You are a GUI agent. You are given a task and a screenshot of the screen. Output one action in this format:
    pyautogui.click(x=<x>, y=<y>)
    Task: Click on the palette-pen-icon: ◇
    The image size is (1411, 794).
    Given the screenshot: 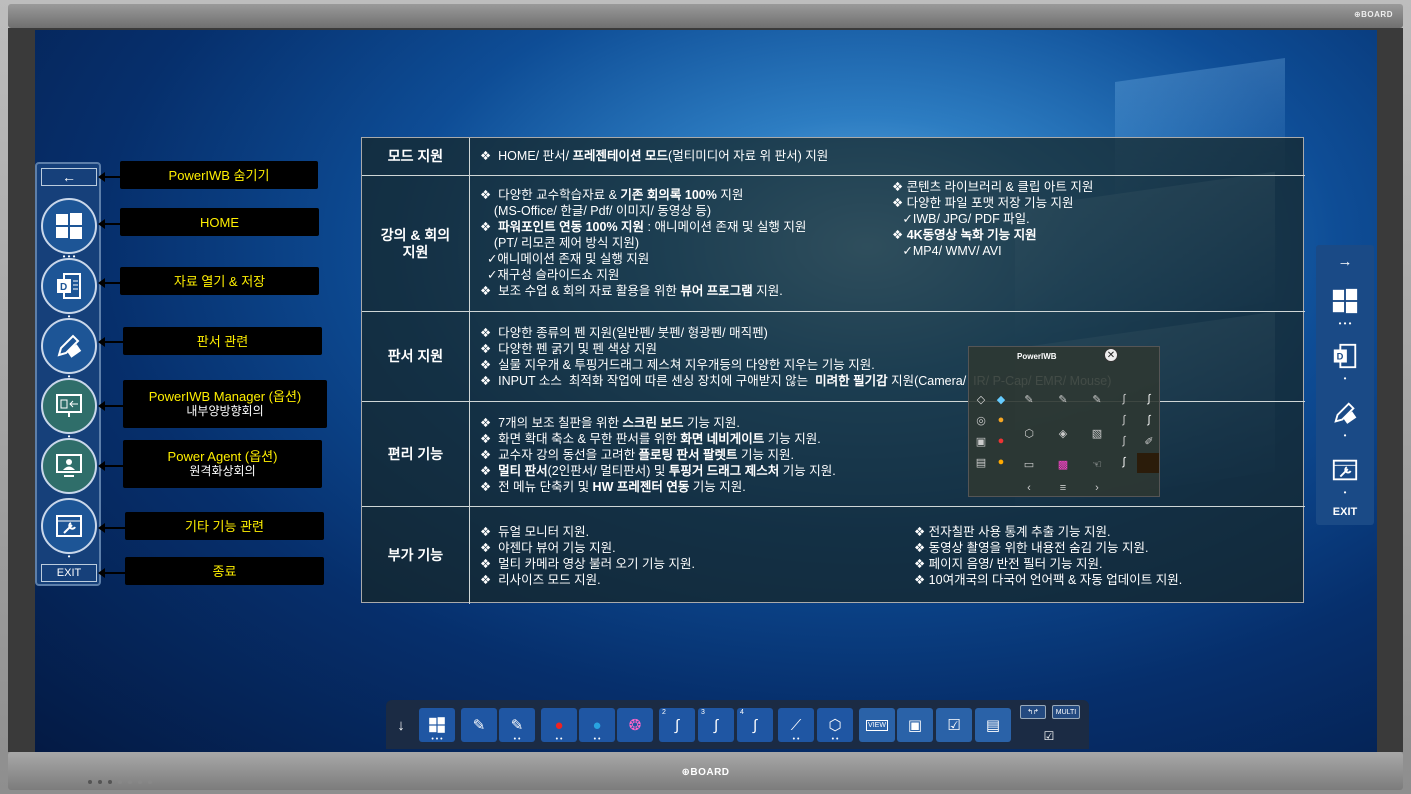 What is the action you would take?
    pyautogui.click(x=981, y=399)
    